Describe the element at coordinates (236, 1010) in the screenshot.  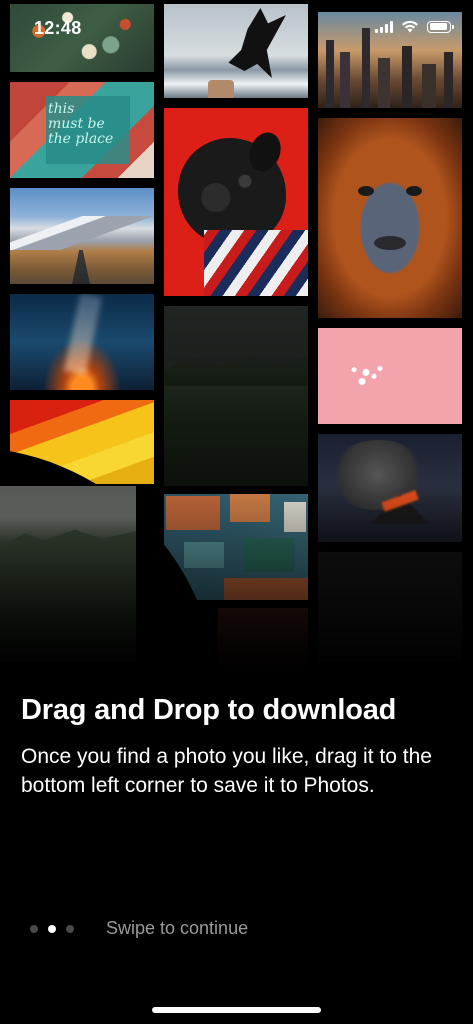
I see `home-indicator` at that location.